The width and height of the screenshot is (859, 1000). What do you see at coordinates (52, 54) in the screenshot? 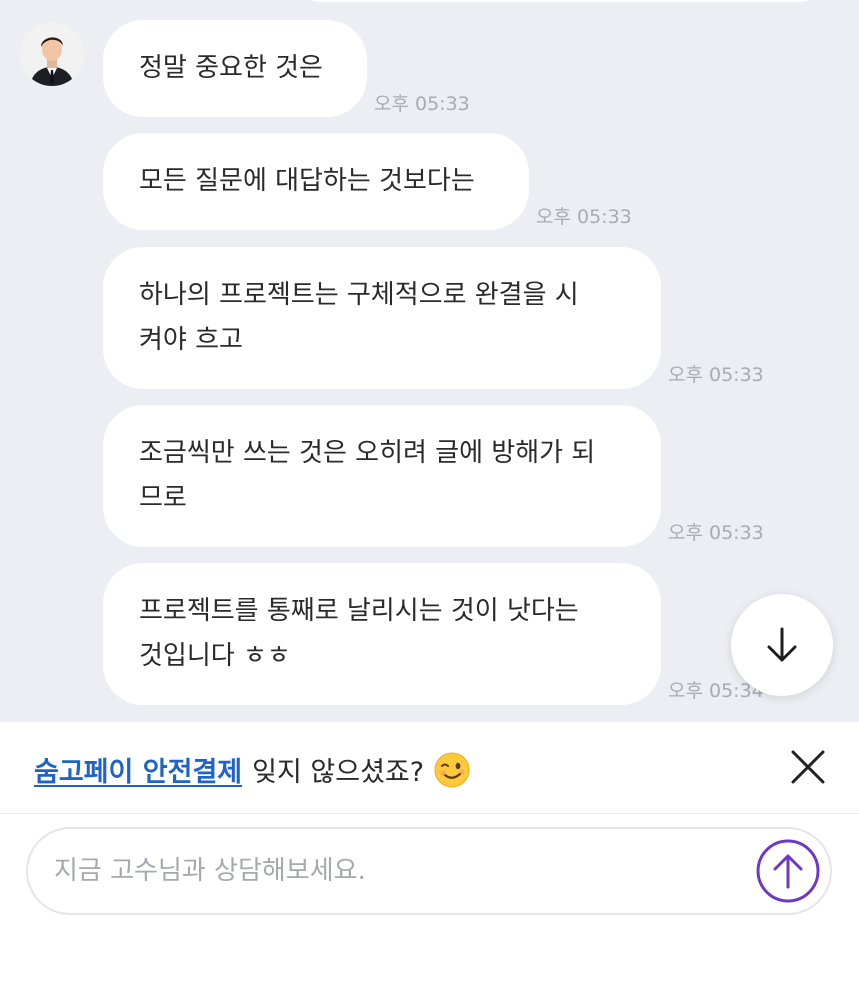
I see `avatar` at bounding box center [52, 54].